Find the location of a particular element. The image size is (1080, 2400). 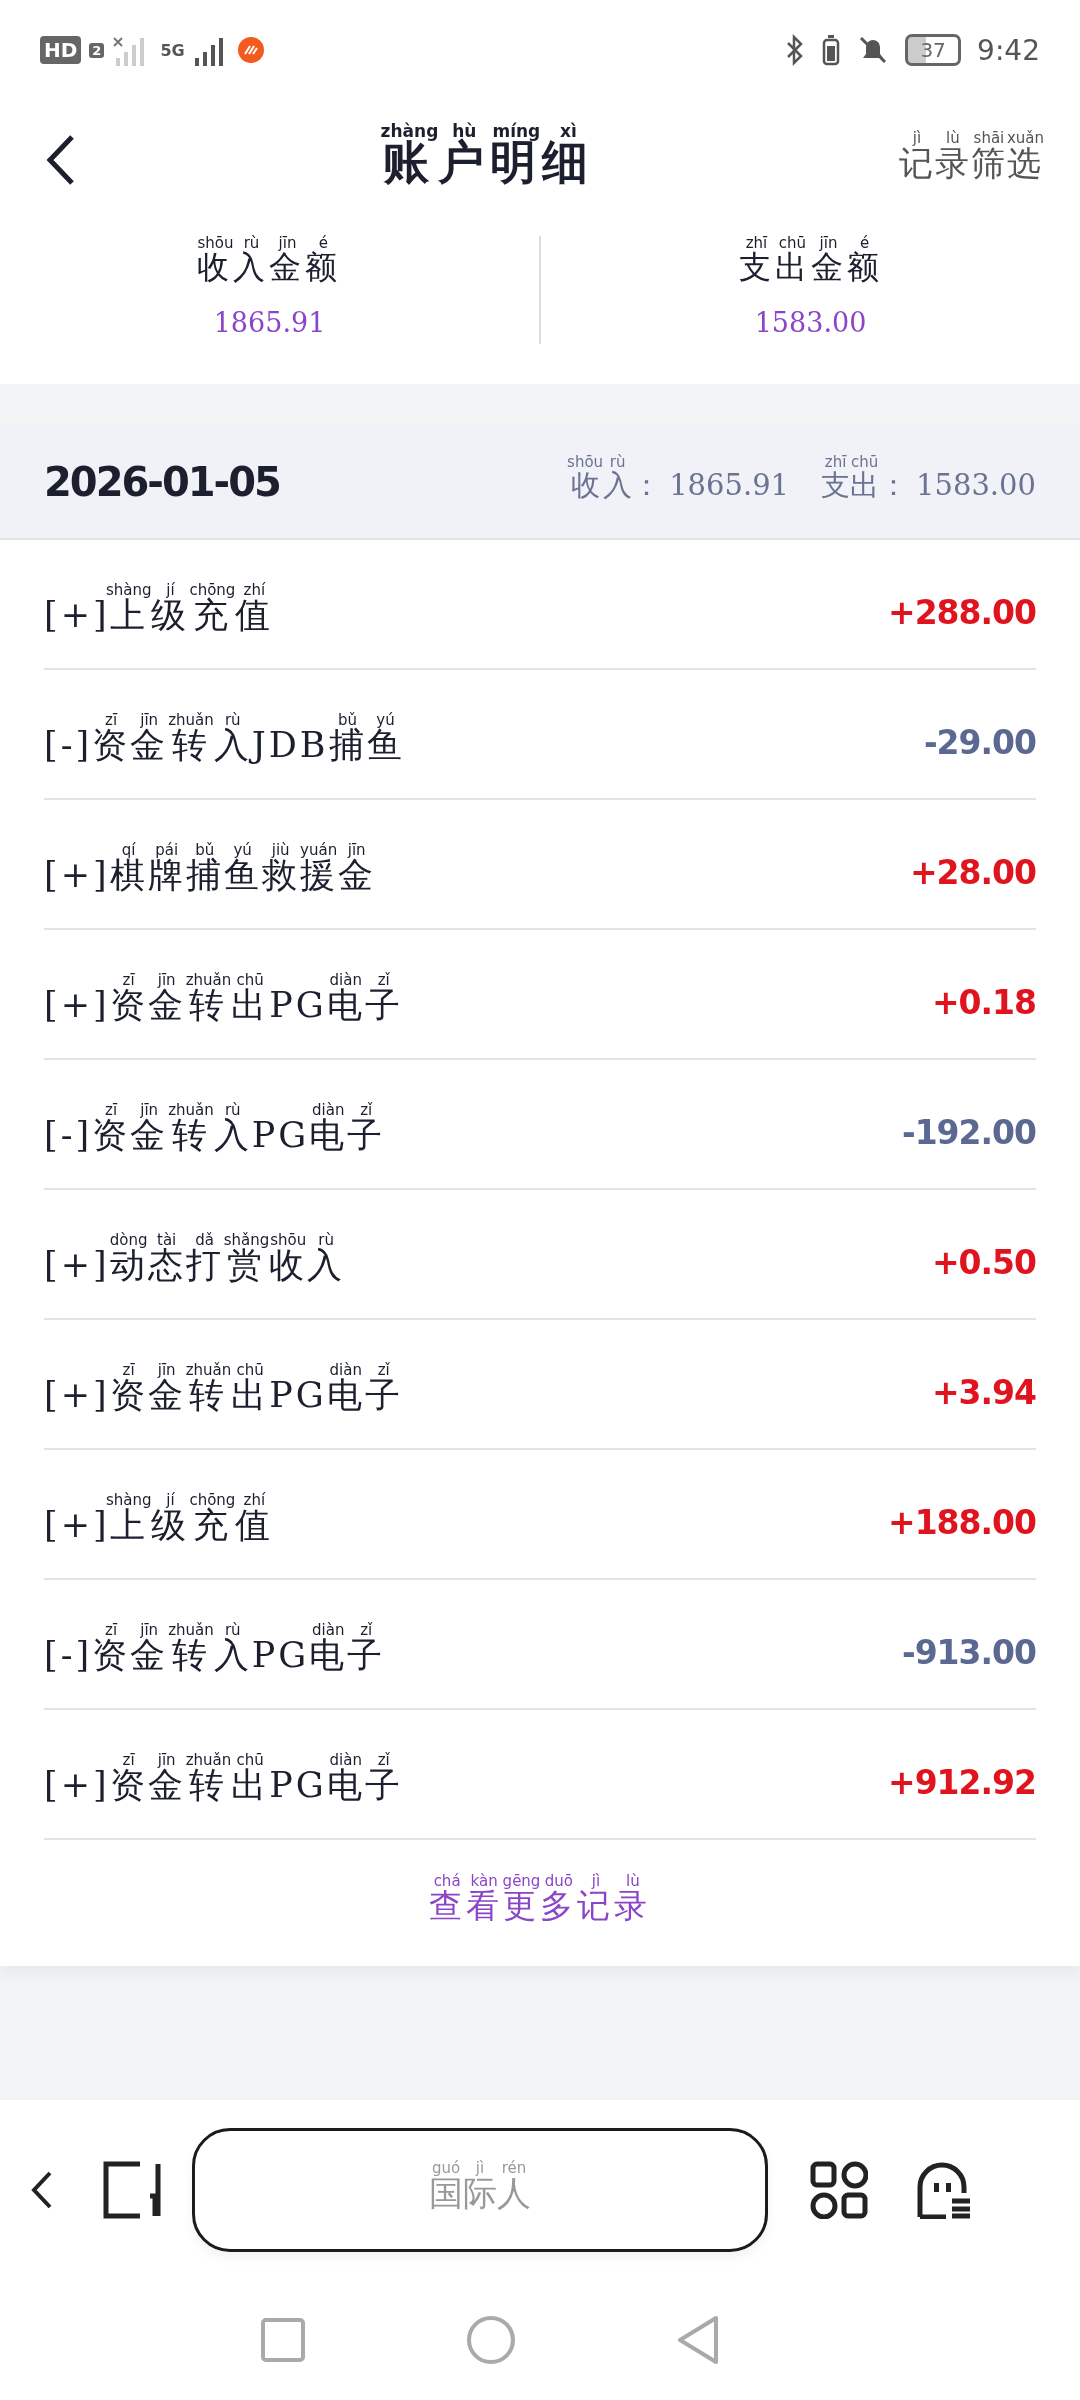

grid-icon is located at coordinates (839, 2190).